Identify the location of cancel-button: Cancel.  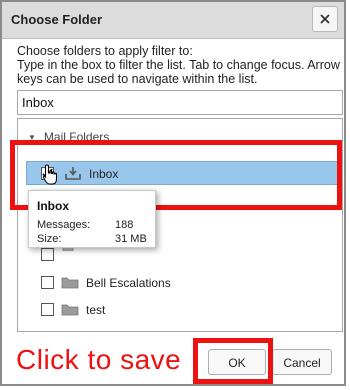
(302, 362).